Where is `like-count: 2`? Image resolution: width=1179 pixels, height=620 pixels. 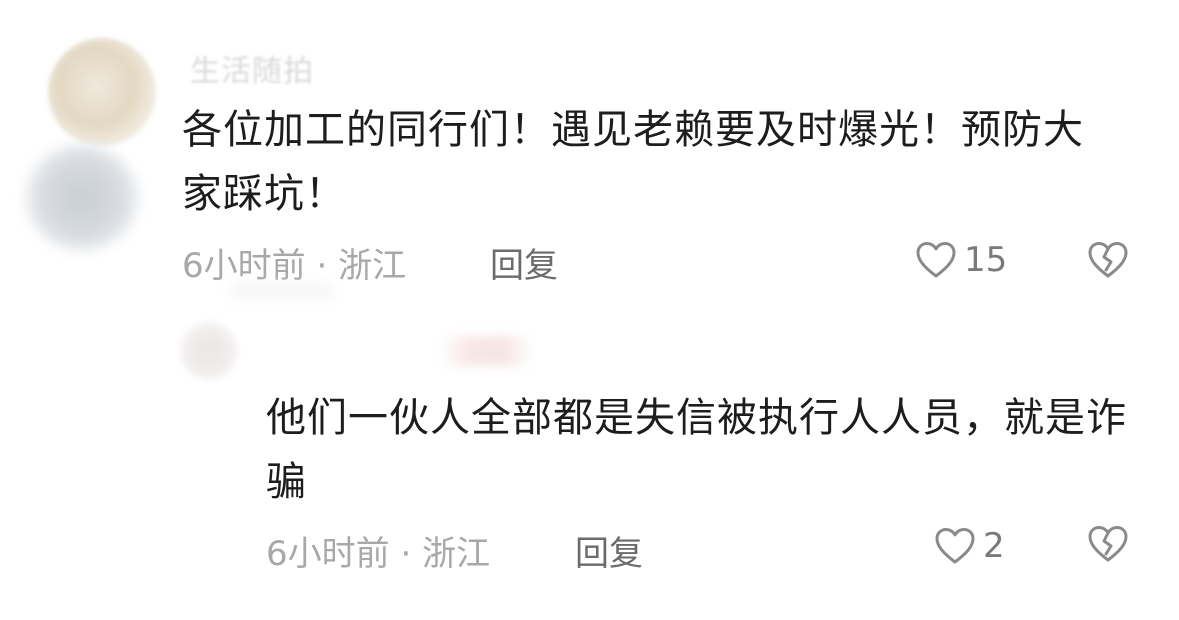
like-count: 2 is located at coordinates (994, 546).